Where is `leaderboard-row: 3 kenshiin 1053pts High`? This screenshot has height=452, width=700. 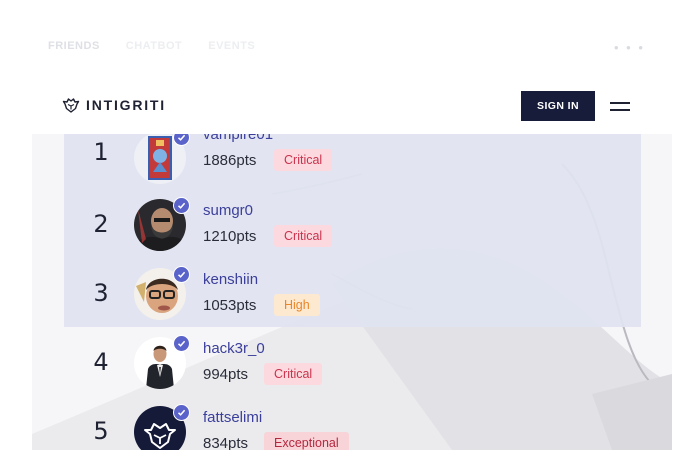
leaderboard-row: 3 kenshiin 1053pts High is located at coordinates (352, 298).